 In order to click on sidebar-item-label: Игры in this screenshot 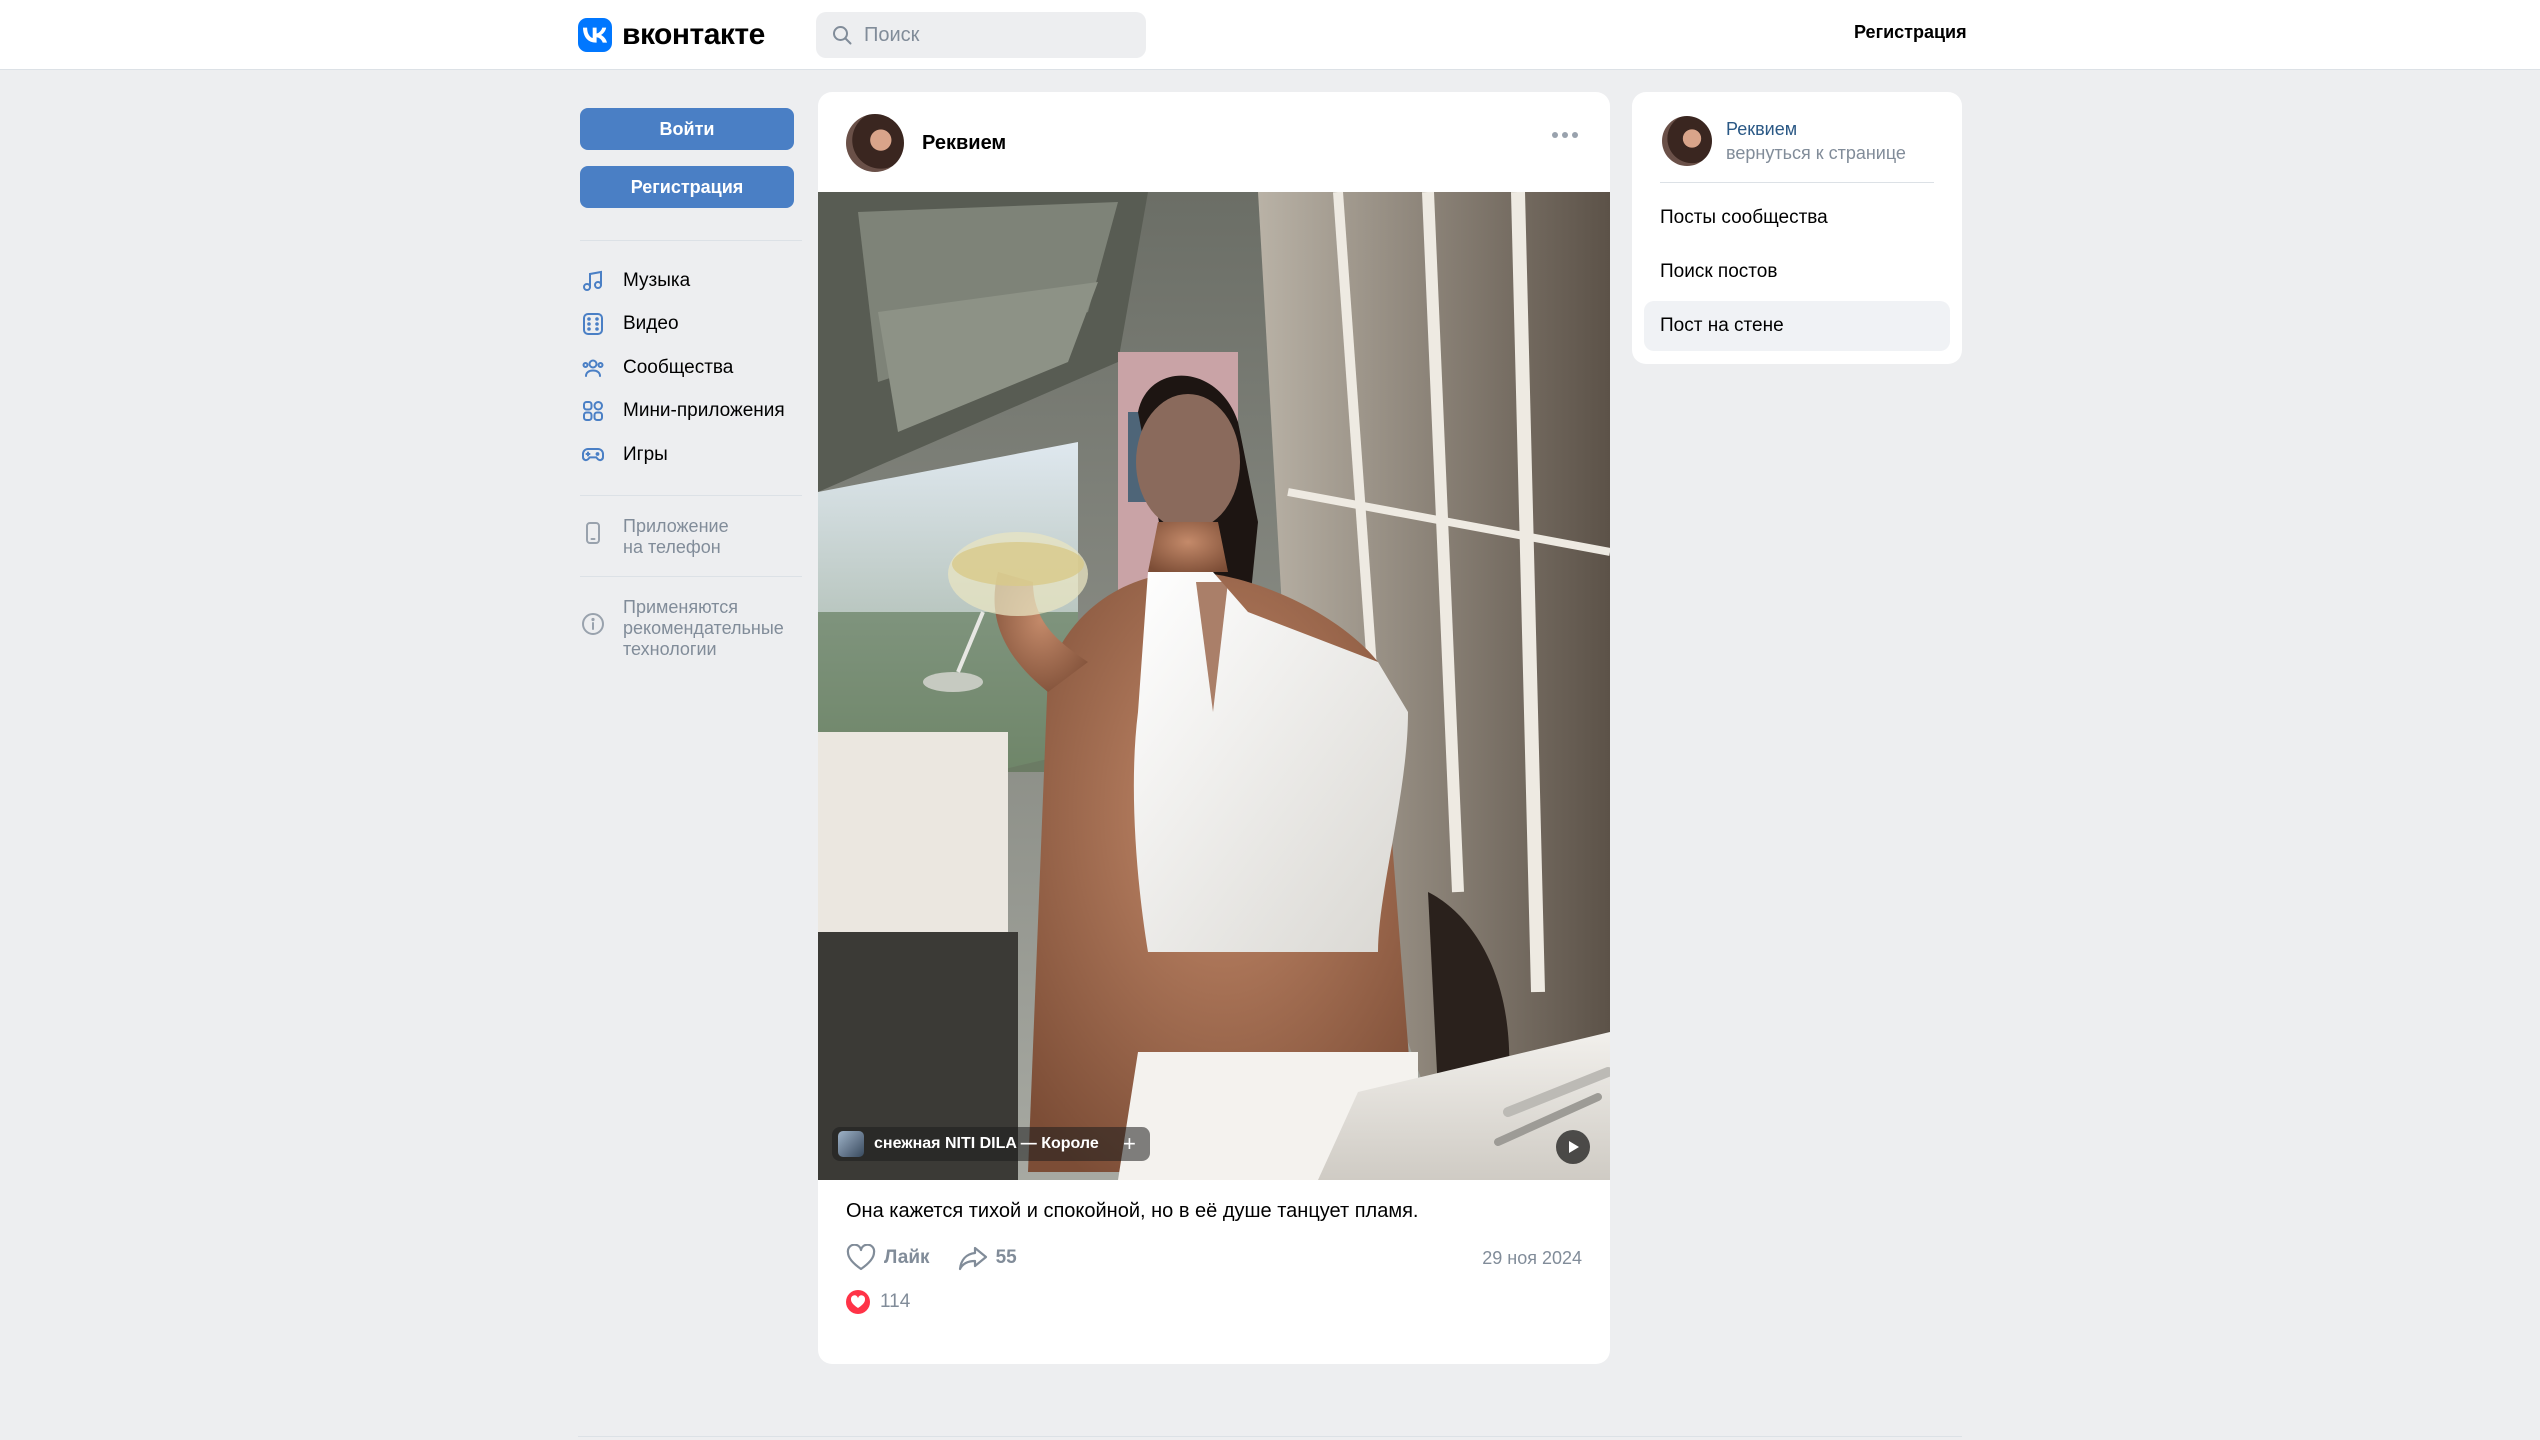, I will do `click(645, 454)`.